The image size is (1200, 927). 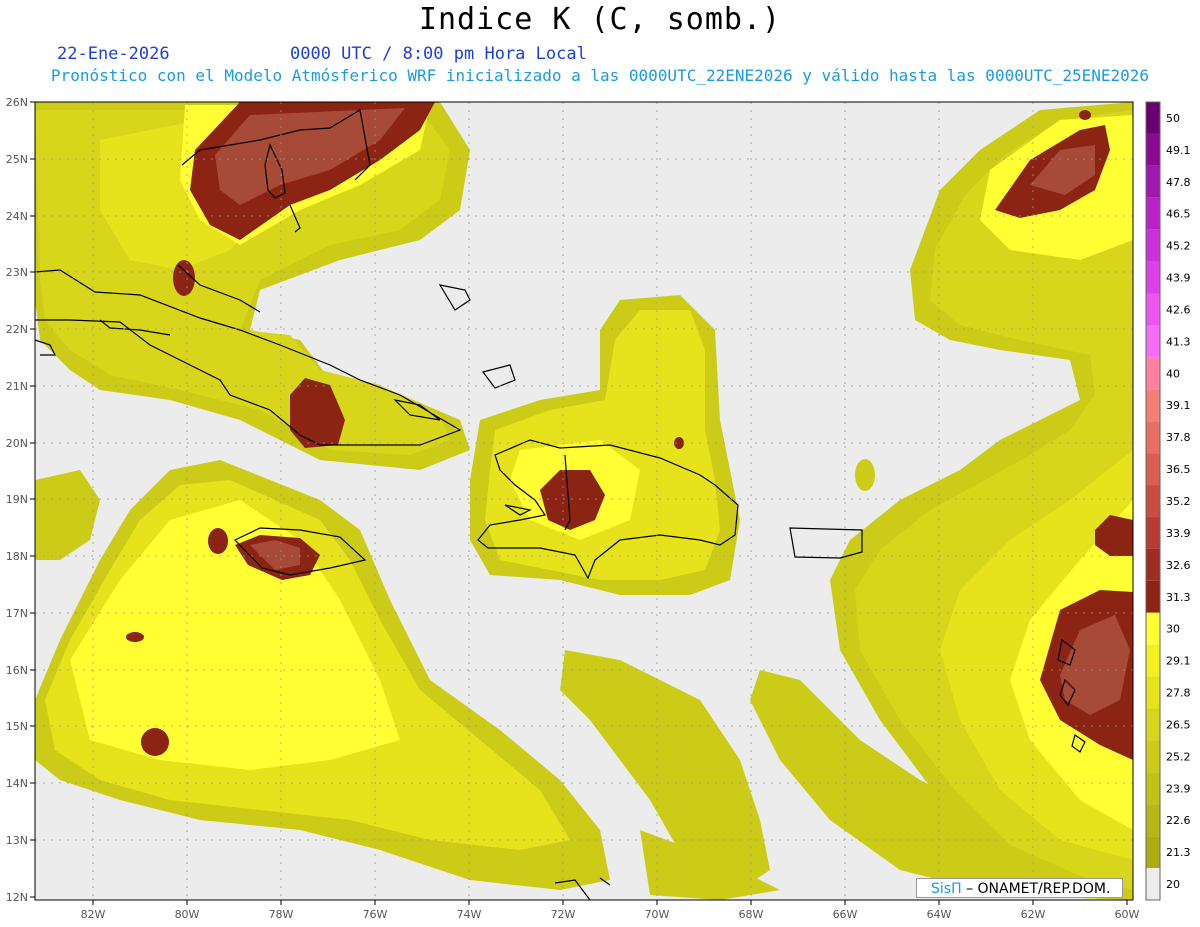 I want to click on lon-label: 74W, so click(x=469, y=914).